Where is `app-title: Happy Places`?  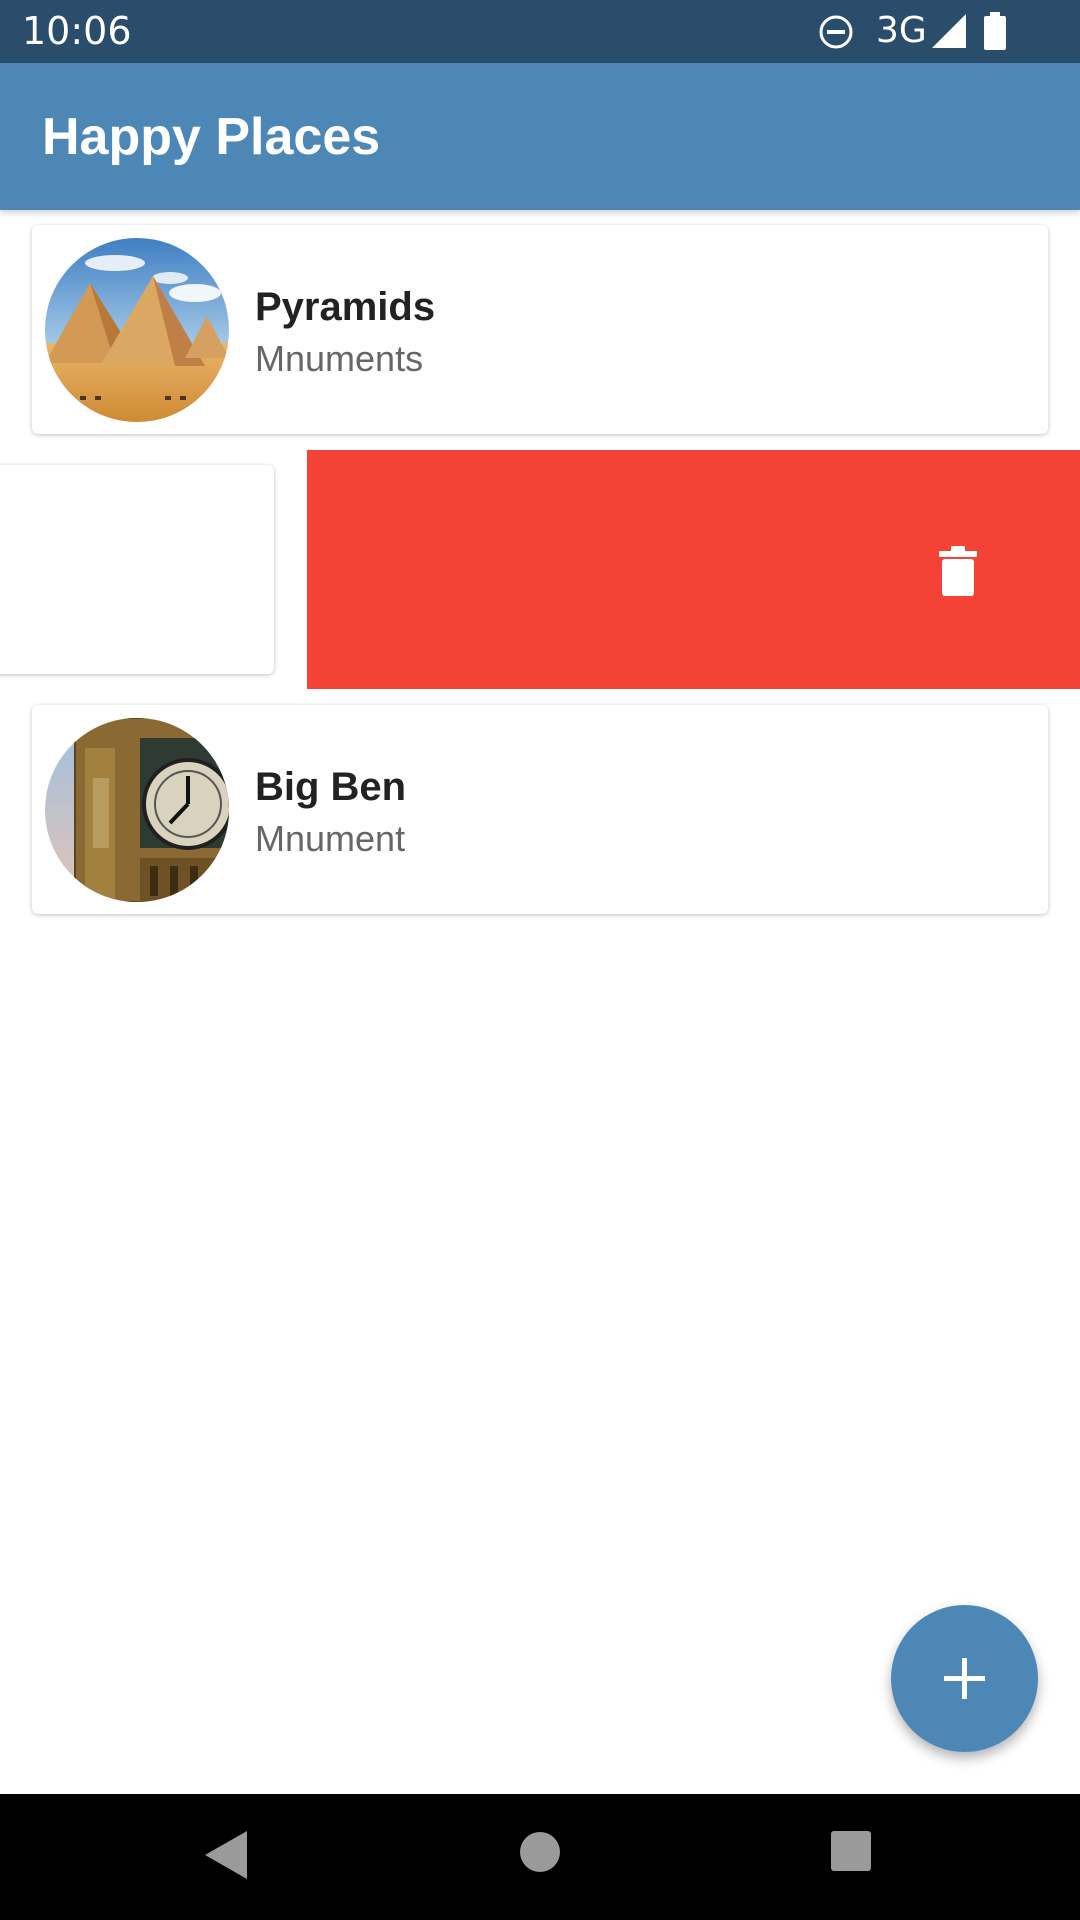
app-title: Happy Places is located at coordinates (211, 137).